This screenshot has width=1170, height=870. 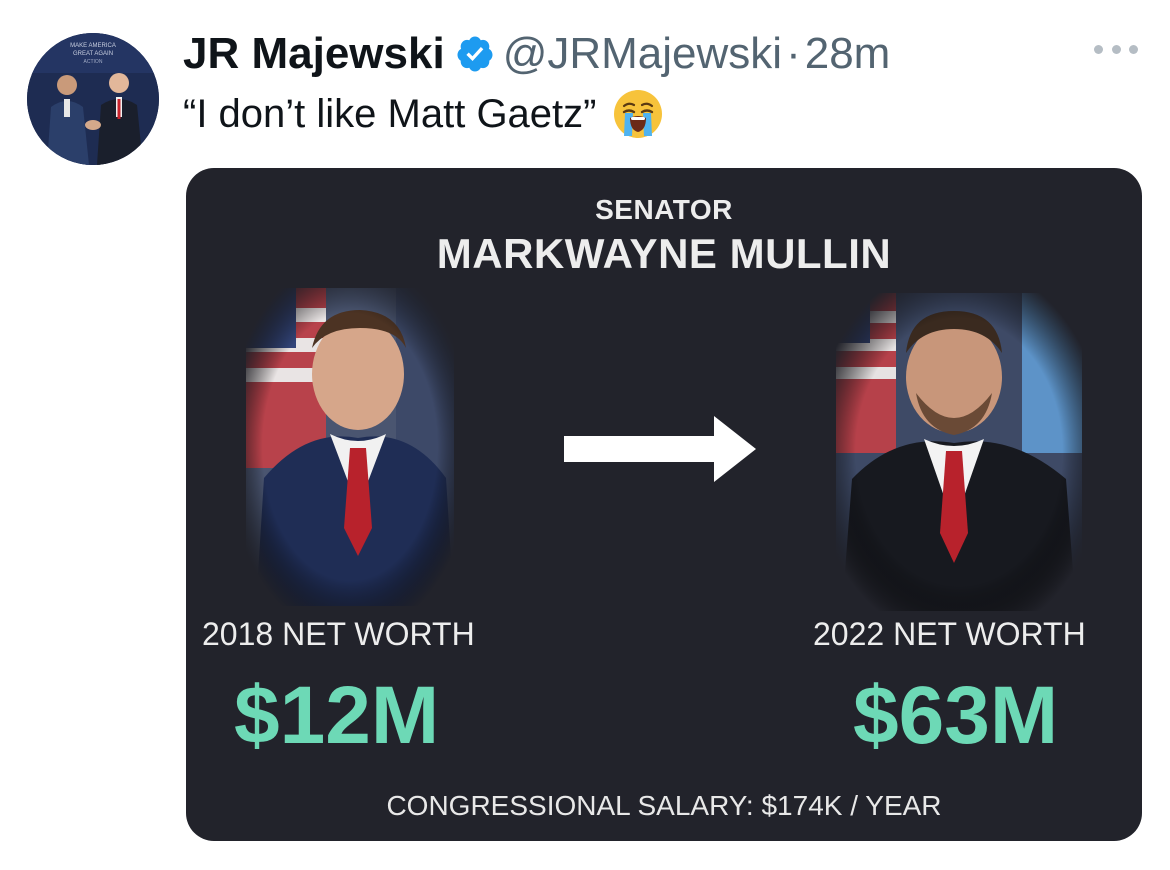 I want to click on author-name: JR Majewski, so click(x=314, y=54).